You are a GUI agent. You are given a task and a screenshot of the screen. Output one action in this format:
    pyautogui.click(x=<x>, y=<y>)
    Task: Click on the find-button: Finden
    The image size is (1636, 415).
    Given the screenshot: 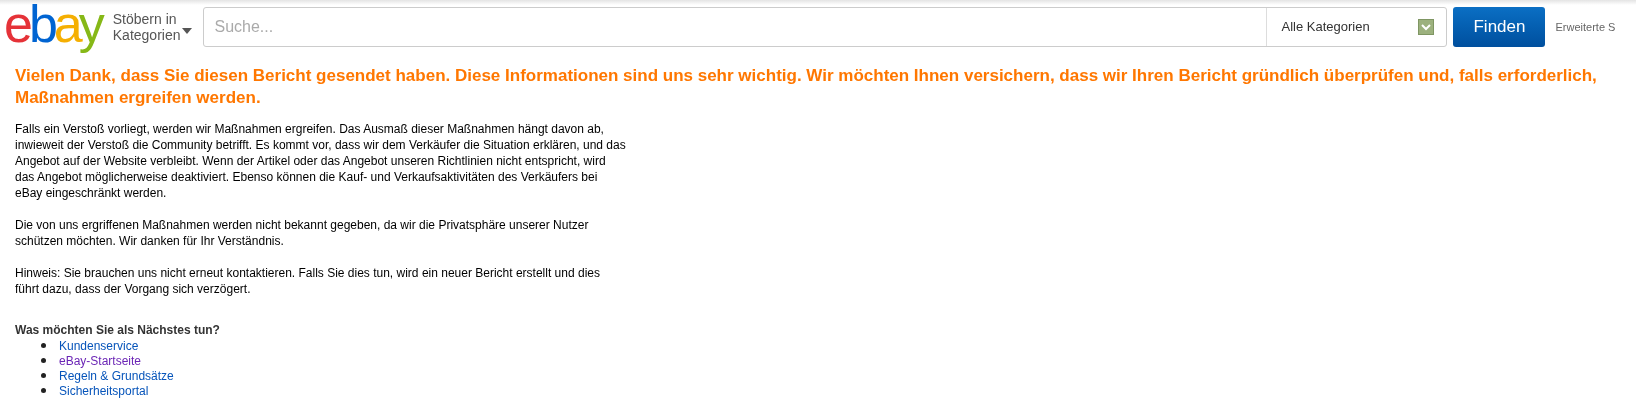 What is the action you would take?
    pyautogui.click(x=1499, y=27)
    